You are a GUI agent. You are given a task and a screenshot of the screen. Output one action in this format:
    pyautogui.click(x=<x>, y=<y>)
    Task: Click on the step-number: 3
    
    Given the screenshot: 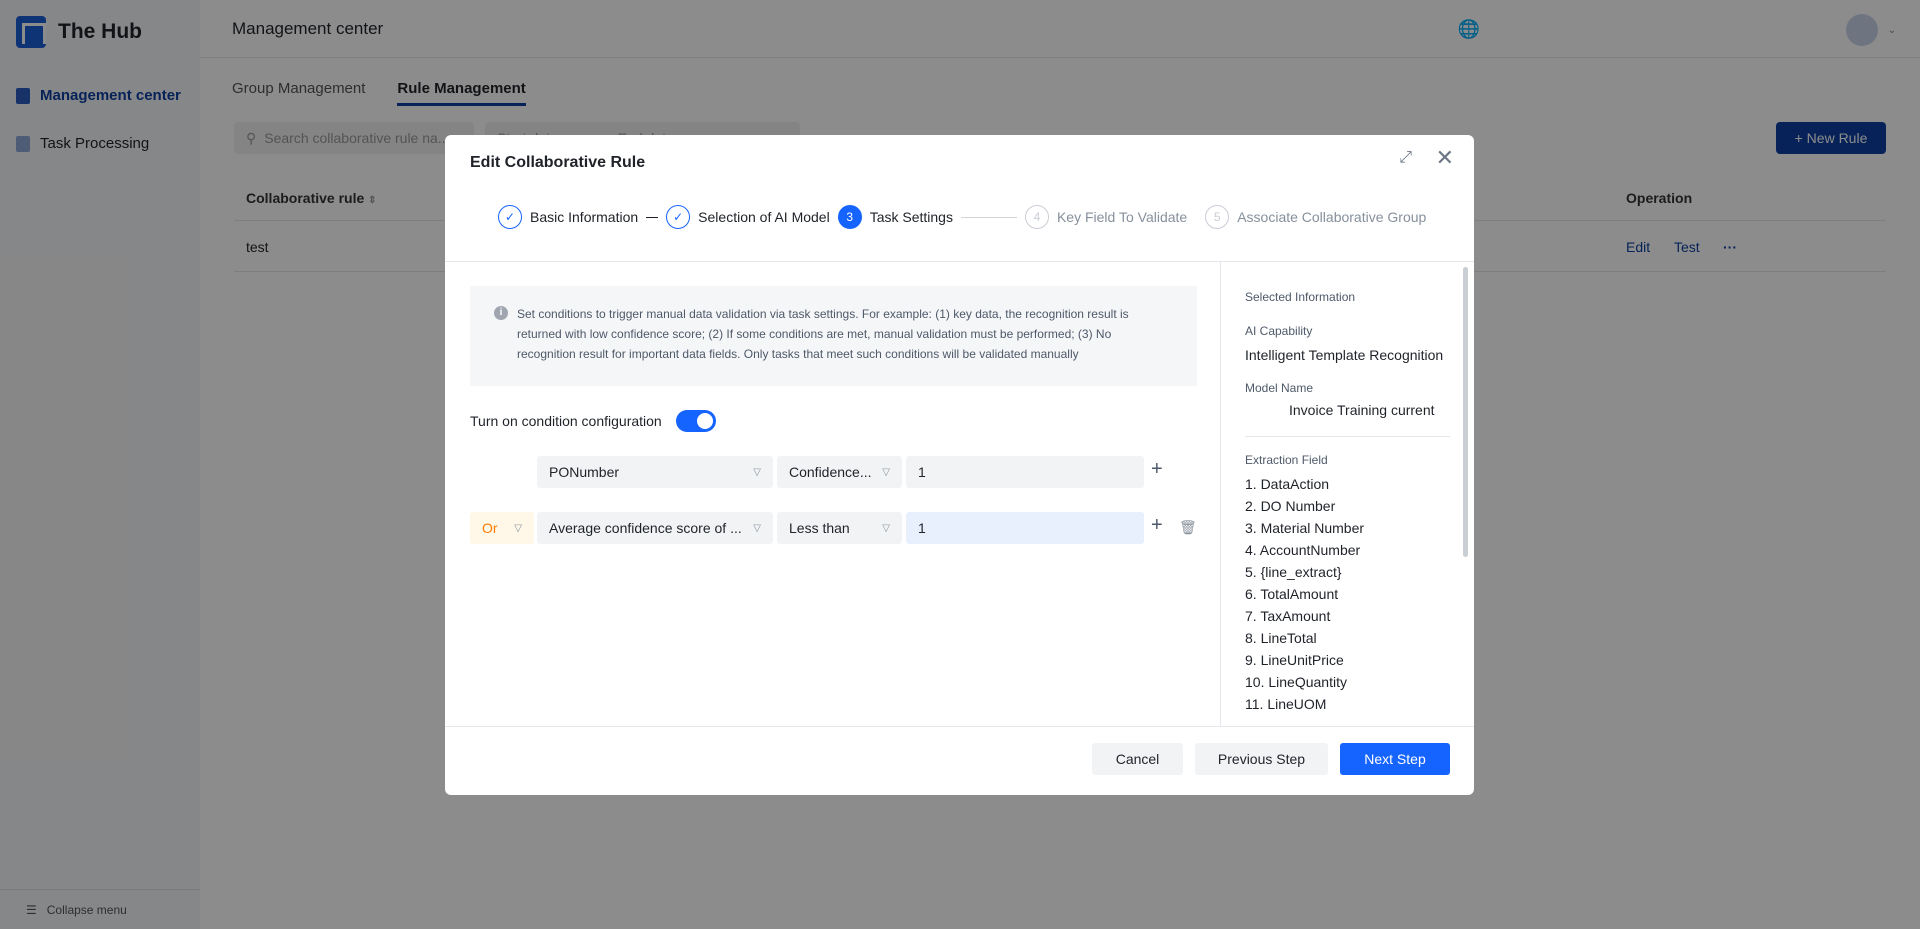 What is the action you would take?
    pyautogui.click(x=849, y=217)
    